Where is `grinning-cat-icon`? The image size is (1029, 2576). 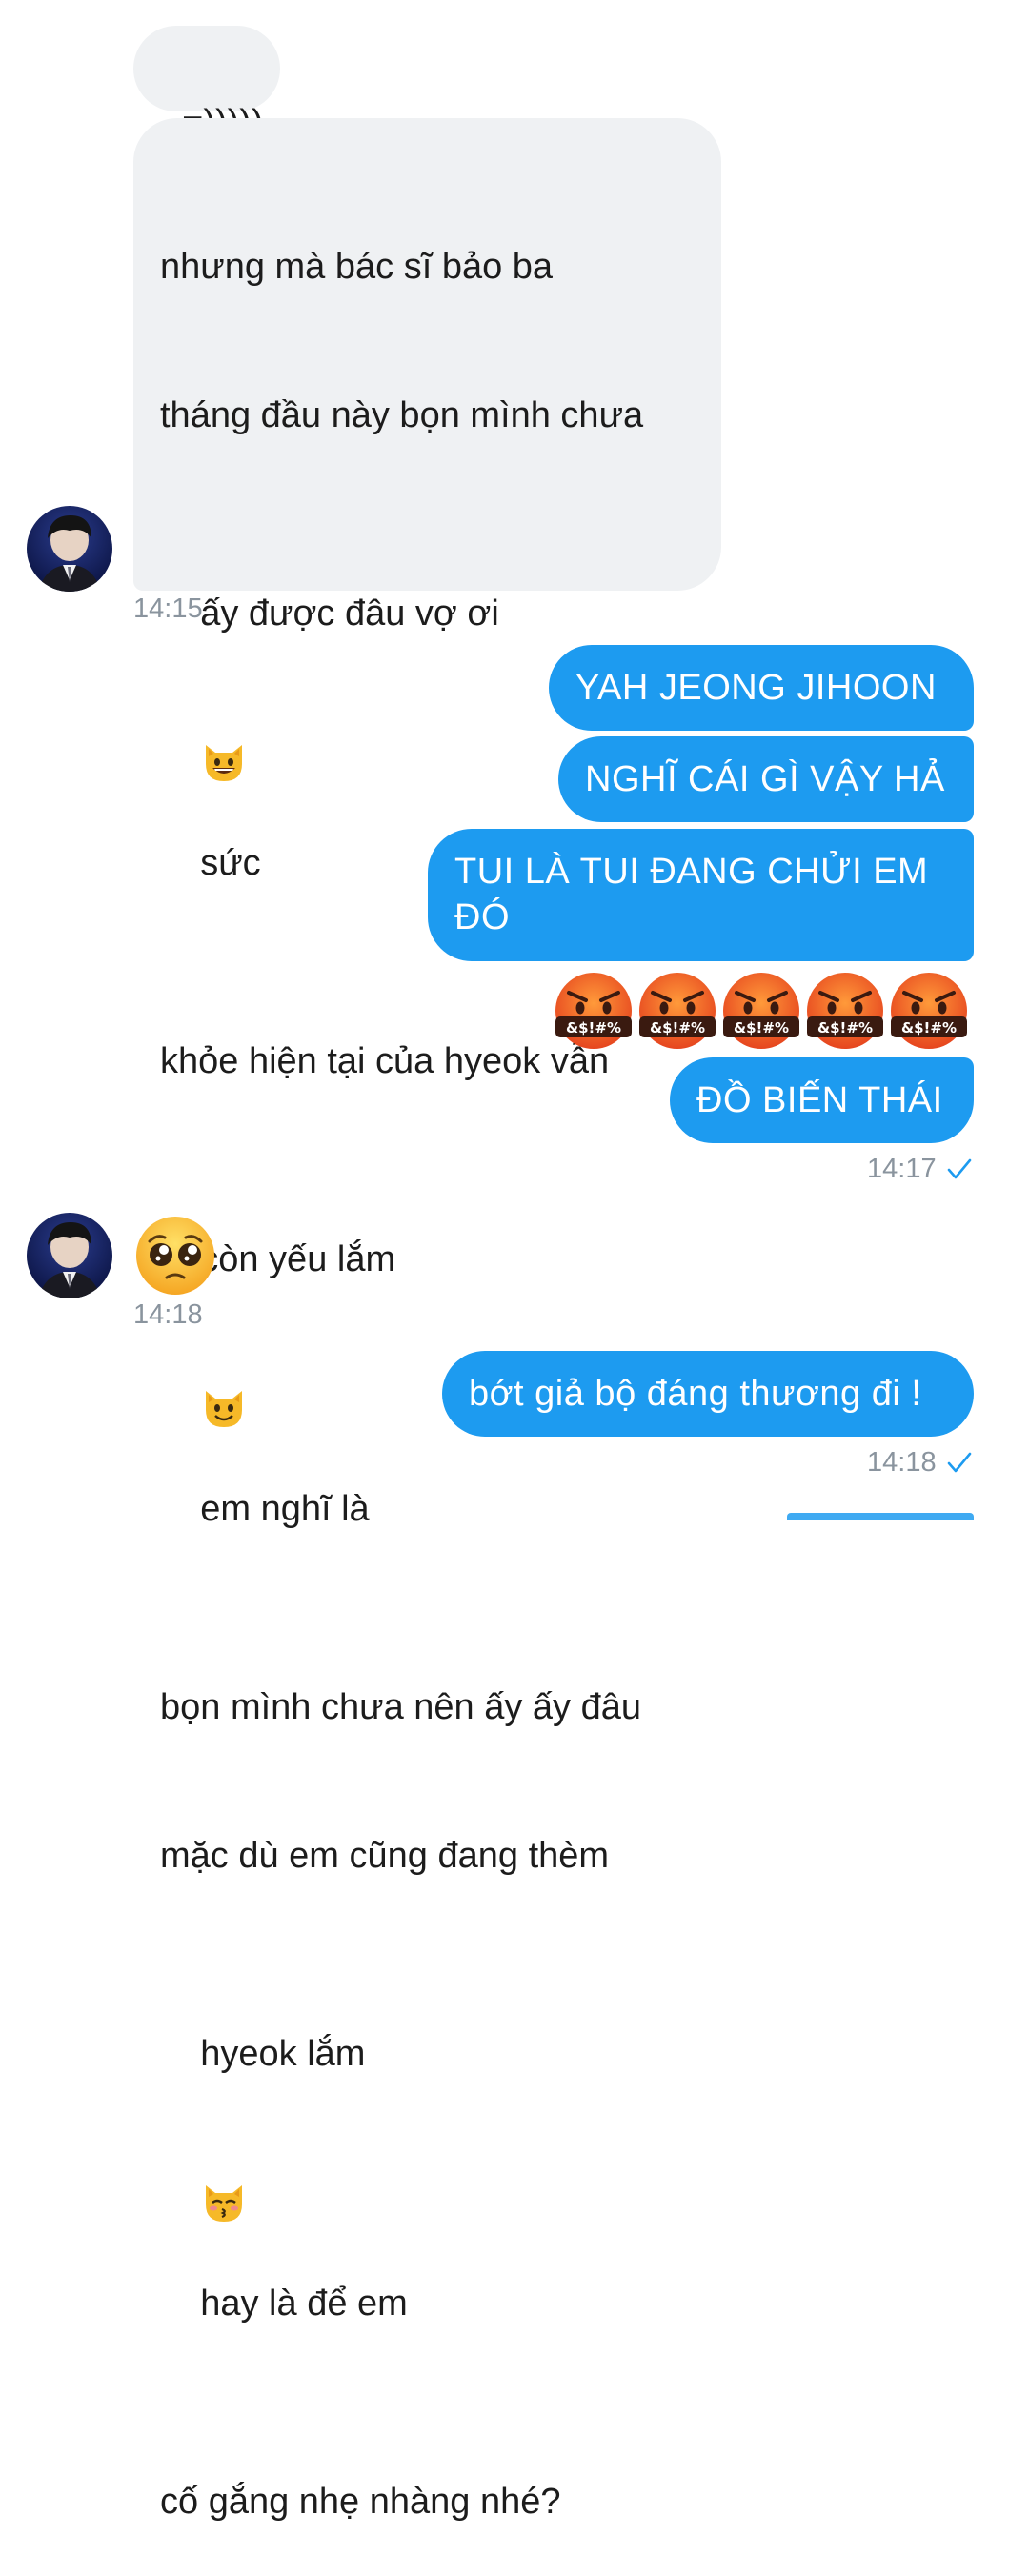
grinning-cat-icon is located at coordinates (224, 709).